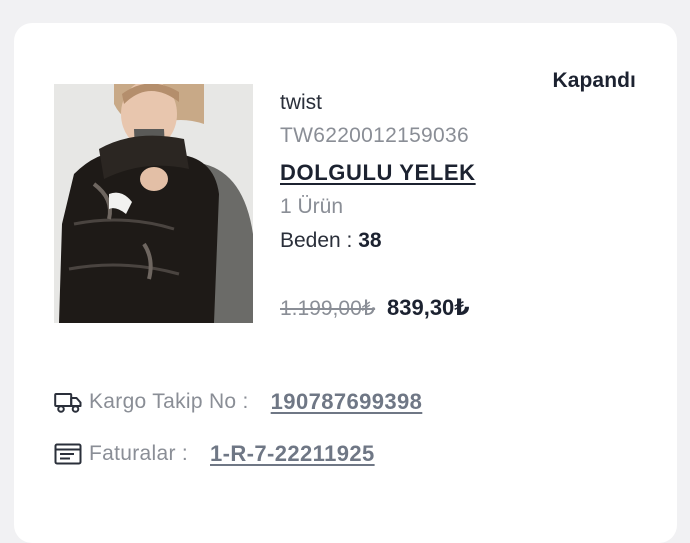 Image resolution: width=690 pixels, height=543 pixels. What do you see at coordinates (428, 307) in the screenshot?
I see `new-price: 839,30₺` at bounding box center [428, 307].